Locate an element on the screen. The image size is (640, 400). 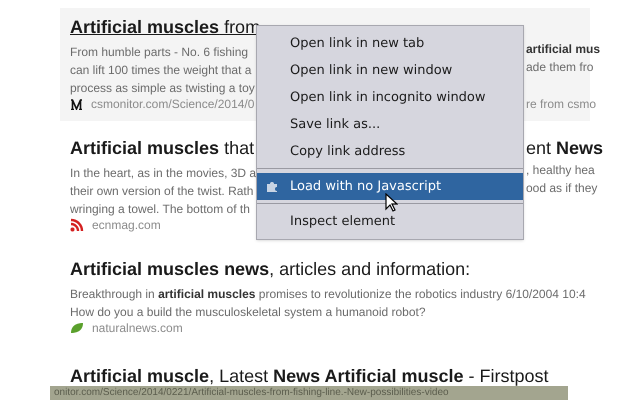
rss-icon is located at coordinates (77, 225).